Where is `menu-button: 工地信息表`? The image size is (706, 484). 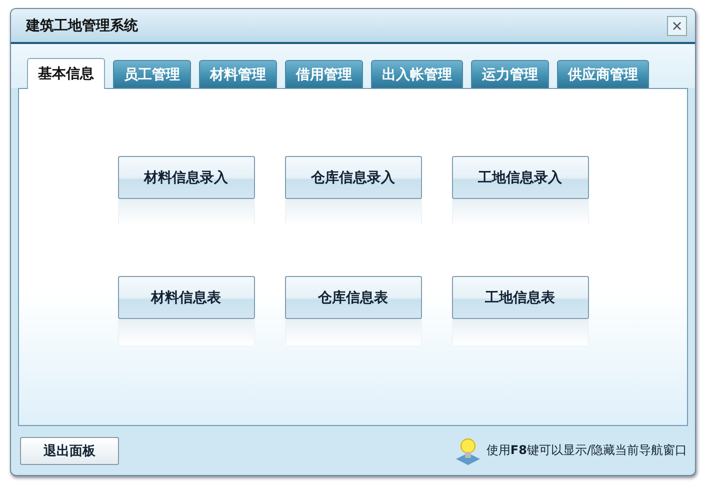
menu-button: 工地信息表 is located at coordinates (520, 297).